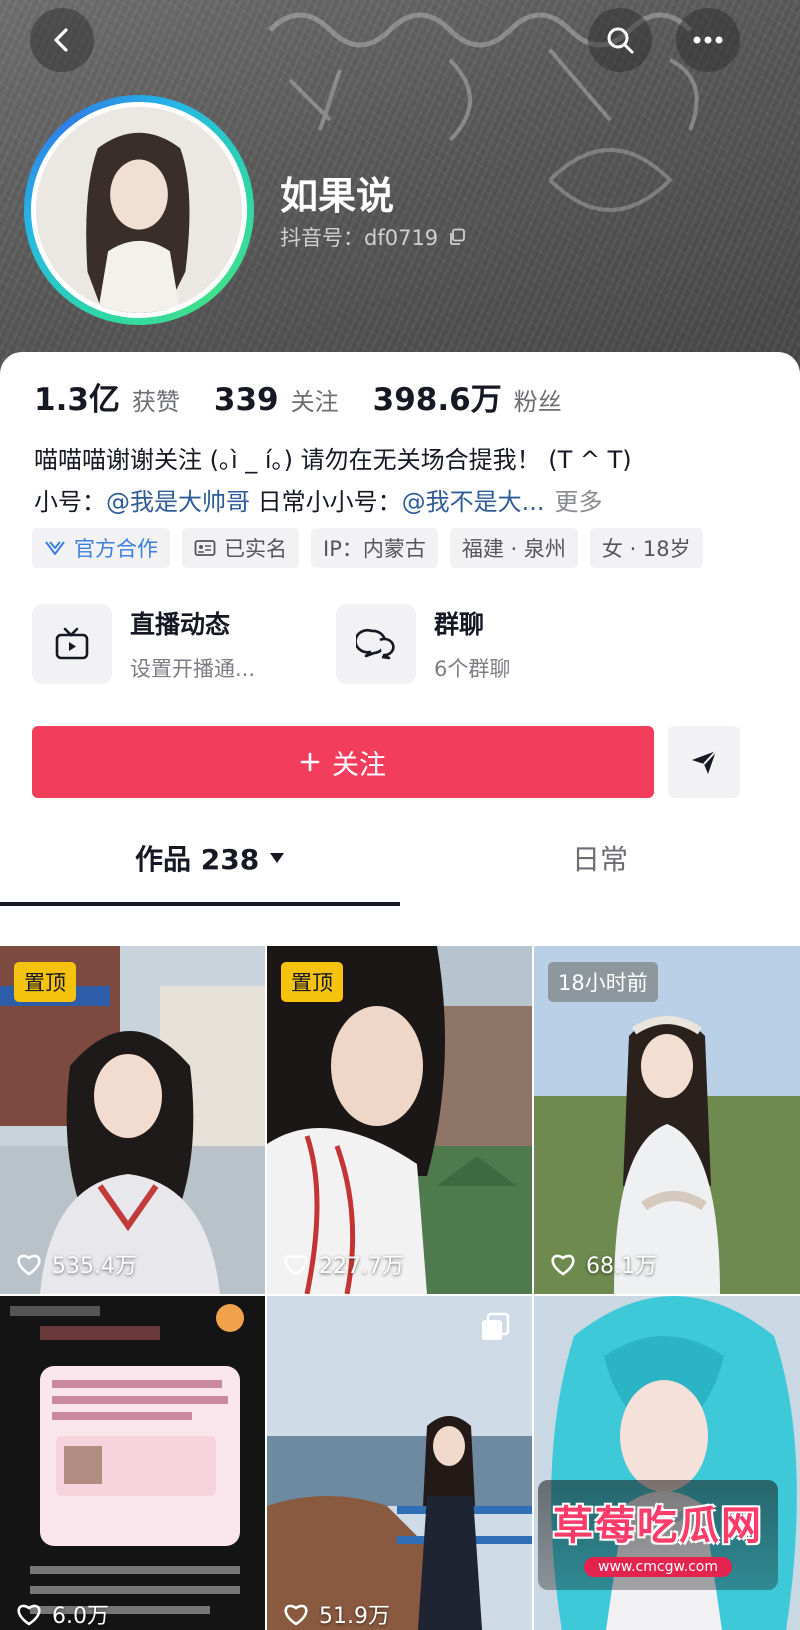 This screenshot has height=1630, width=800. Describe the element at coordinates (333, 460) in the screenshot. I see `bio-line-1: 喵喵喵谢谢关注 (｡ì _ í｡) 请勿在无关场合提我！ (T ^ T)` at that location.